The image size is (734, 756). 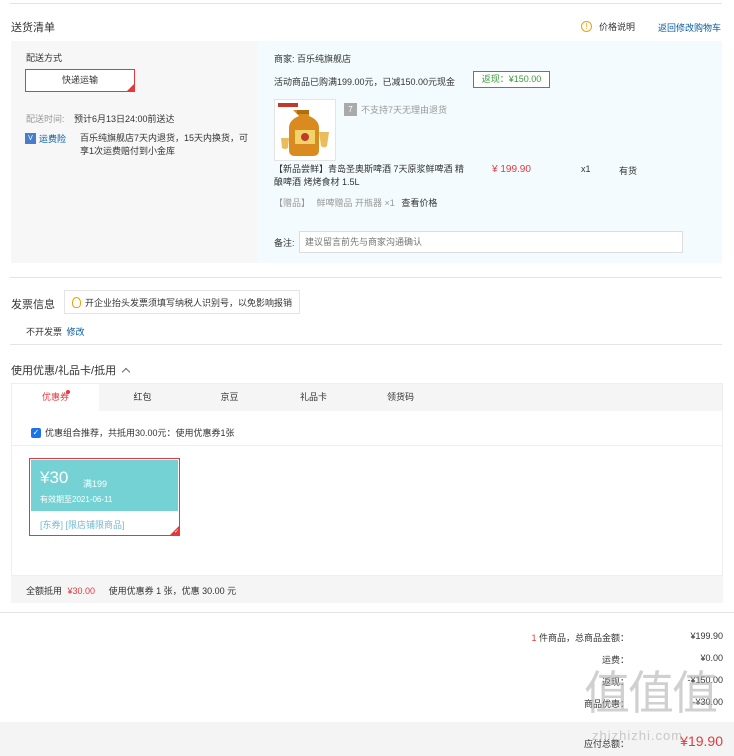 I want to click on freight-insurance-text: 百乐纯旗舰店7天内退货，15天内换货，可享1次运费赔付到小金库, so click(x=164, y=144).